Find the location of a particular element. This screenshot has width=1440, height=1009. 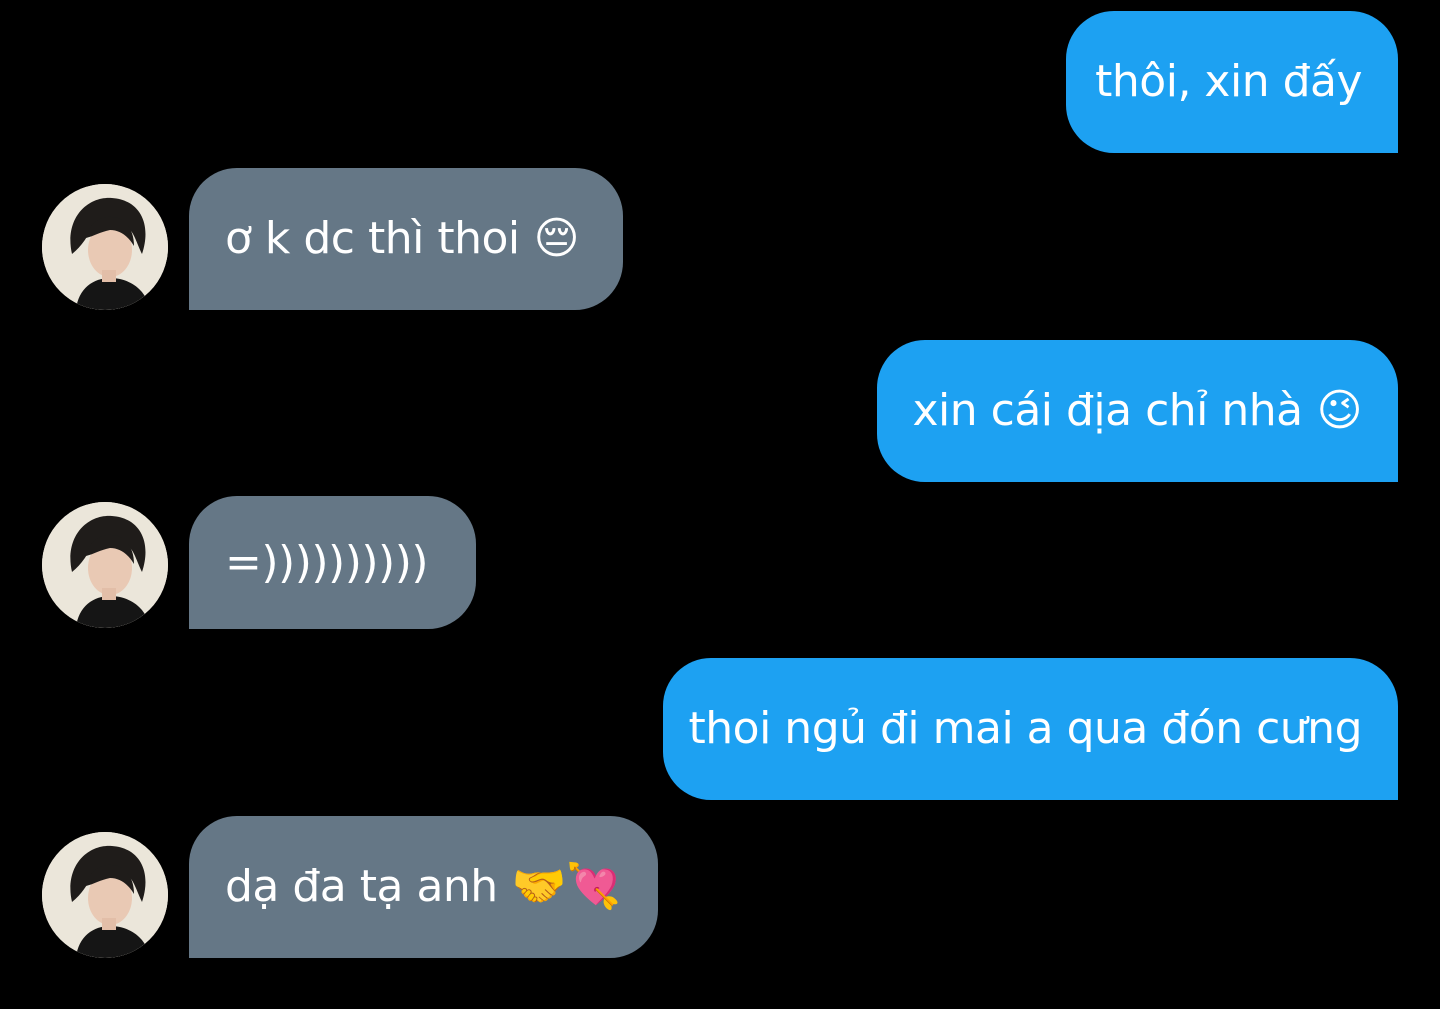

message-text: ơ k dc thì thoi is located at coordinates (372, 238).